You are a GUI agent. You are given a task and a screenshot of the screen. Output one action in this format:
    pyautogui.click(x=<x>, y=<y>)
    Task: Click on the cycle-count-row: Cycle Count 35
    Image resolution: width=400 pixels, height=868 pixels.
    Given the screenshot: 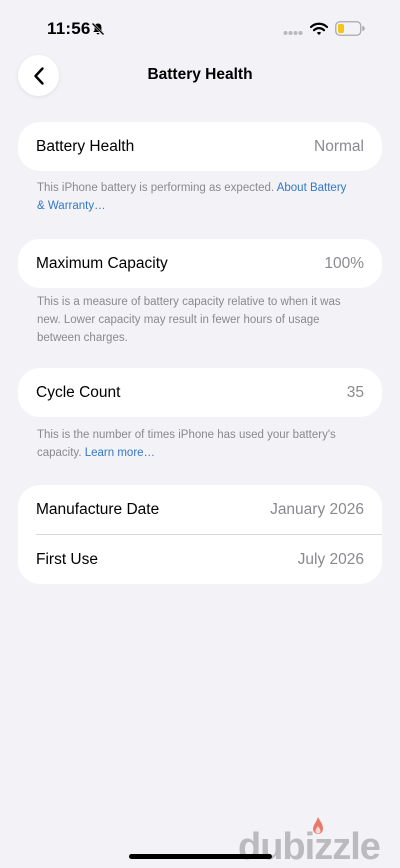 What is the action you would take?
    pyautogui.click(x=200, y=392)
    